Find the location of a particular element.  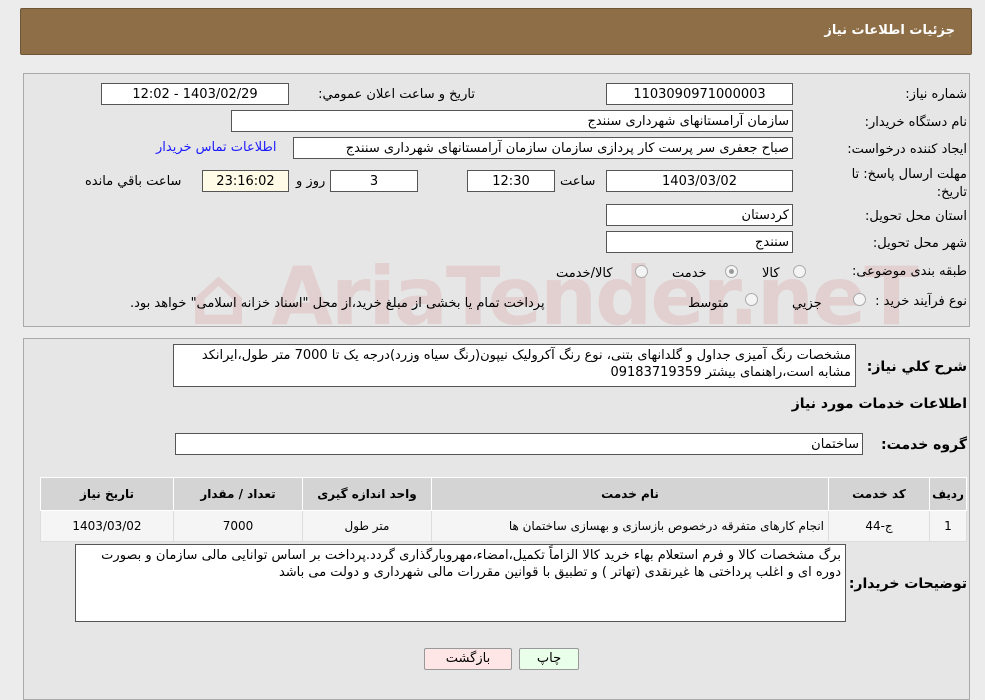

process-option-small: جزيي is located at coordinates (807, 303).